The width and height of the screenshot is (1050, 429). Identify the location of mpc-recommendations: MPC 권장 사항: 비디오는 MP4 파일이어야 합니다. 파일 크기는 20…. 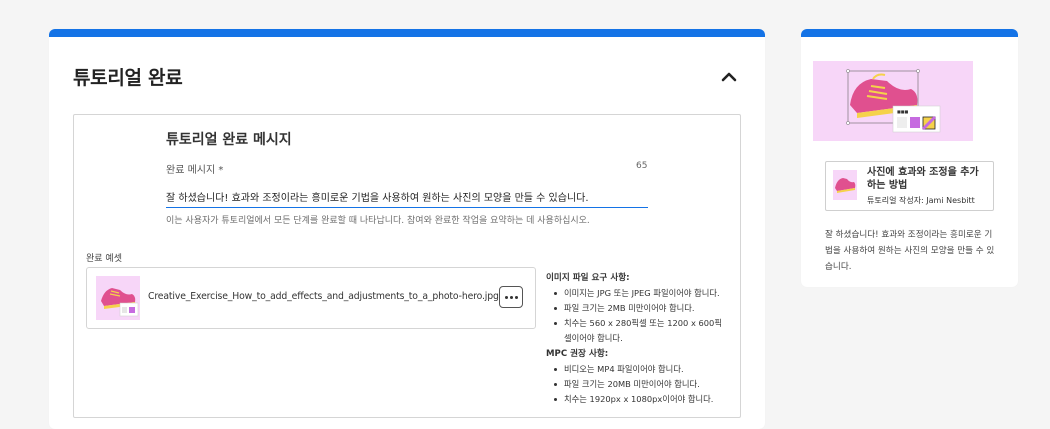
(636, 377).